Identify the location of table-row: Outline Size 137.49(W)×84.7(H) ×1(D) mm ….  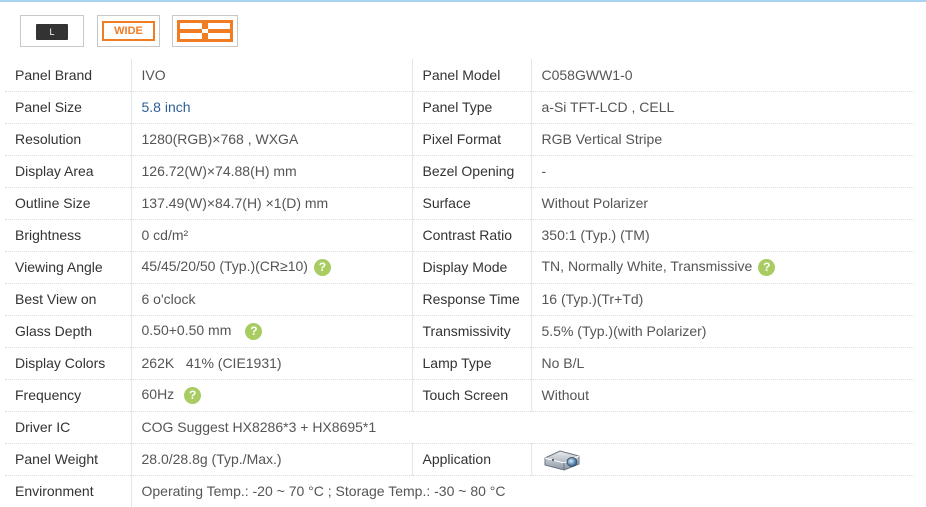
(459, 203).